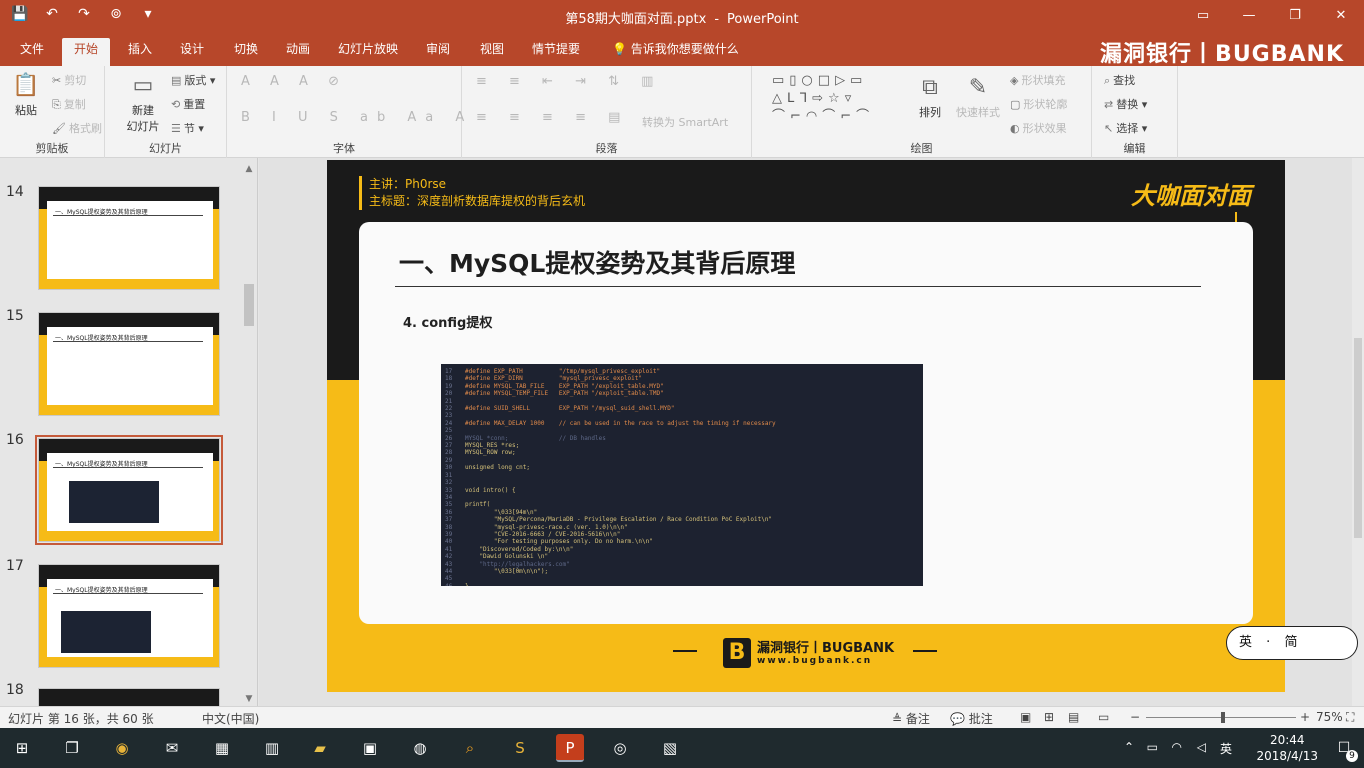 This screenshot has width=1364, height=768. I want to click on thumbnail-slide-selected: 一、MySQL提权姿势及其背后原理, so click(129, 490).